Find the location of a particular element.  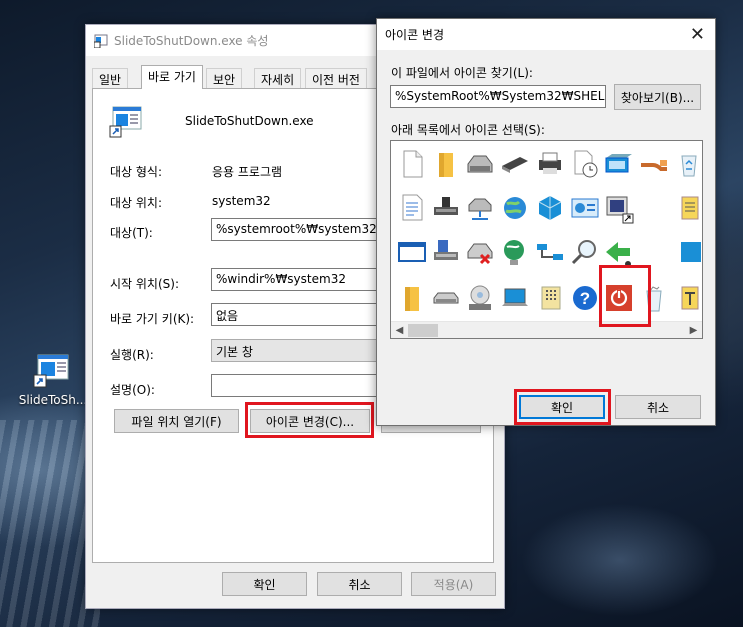

keypad-icon is located at coordinates (550, 298).